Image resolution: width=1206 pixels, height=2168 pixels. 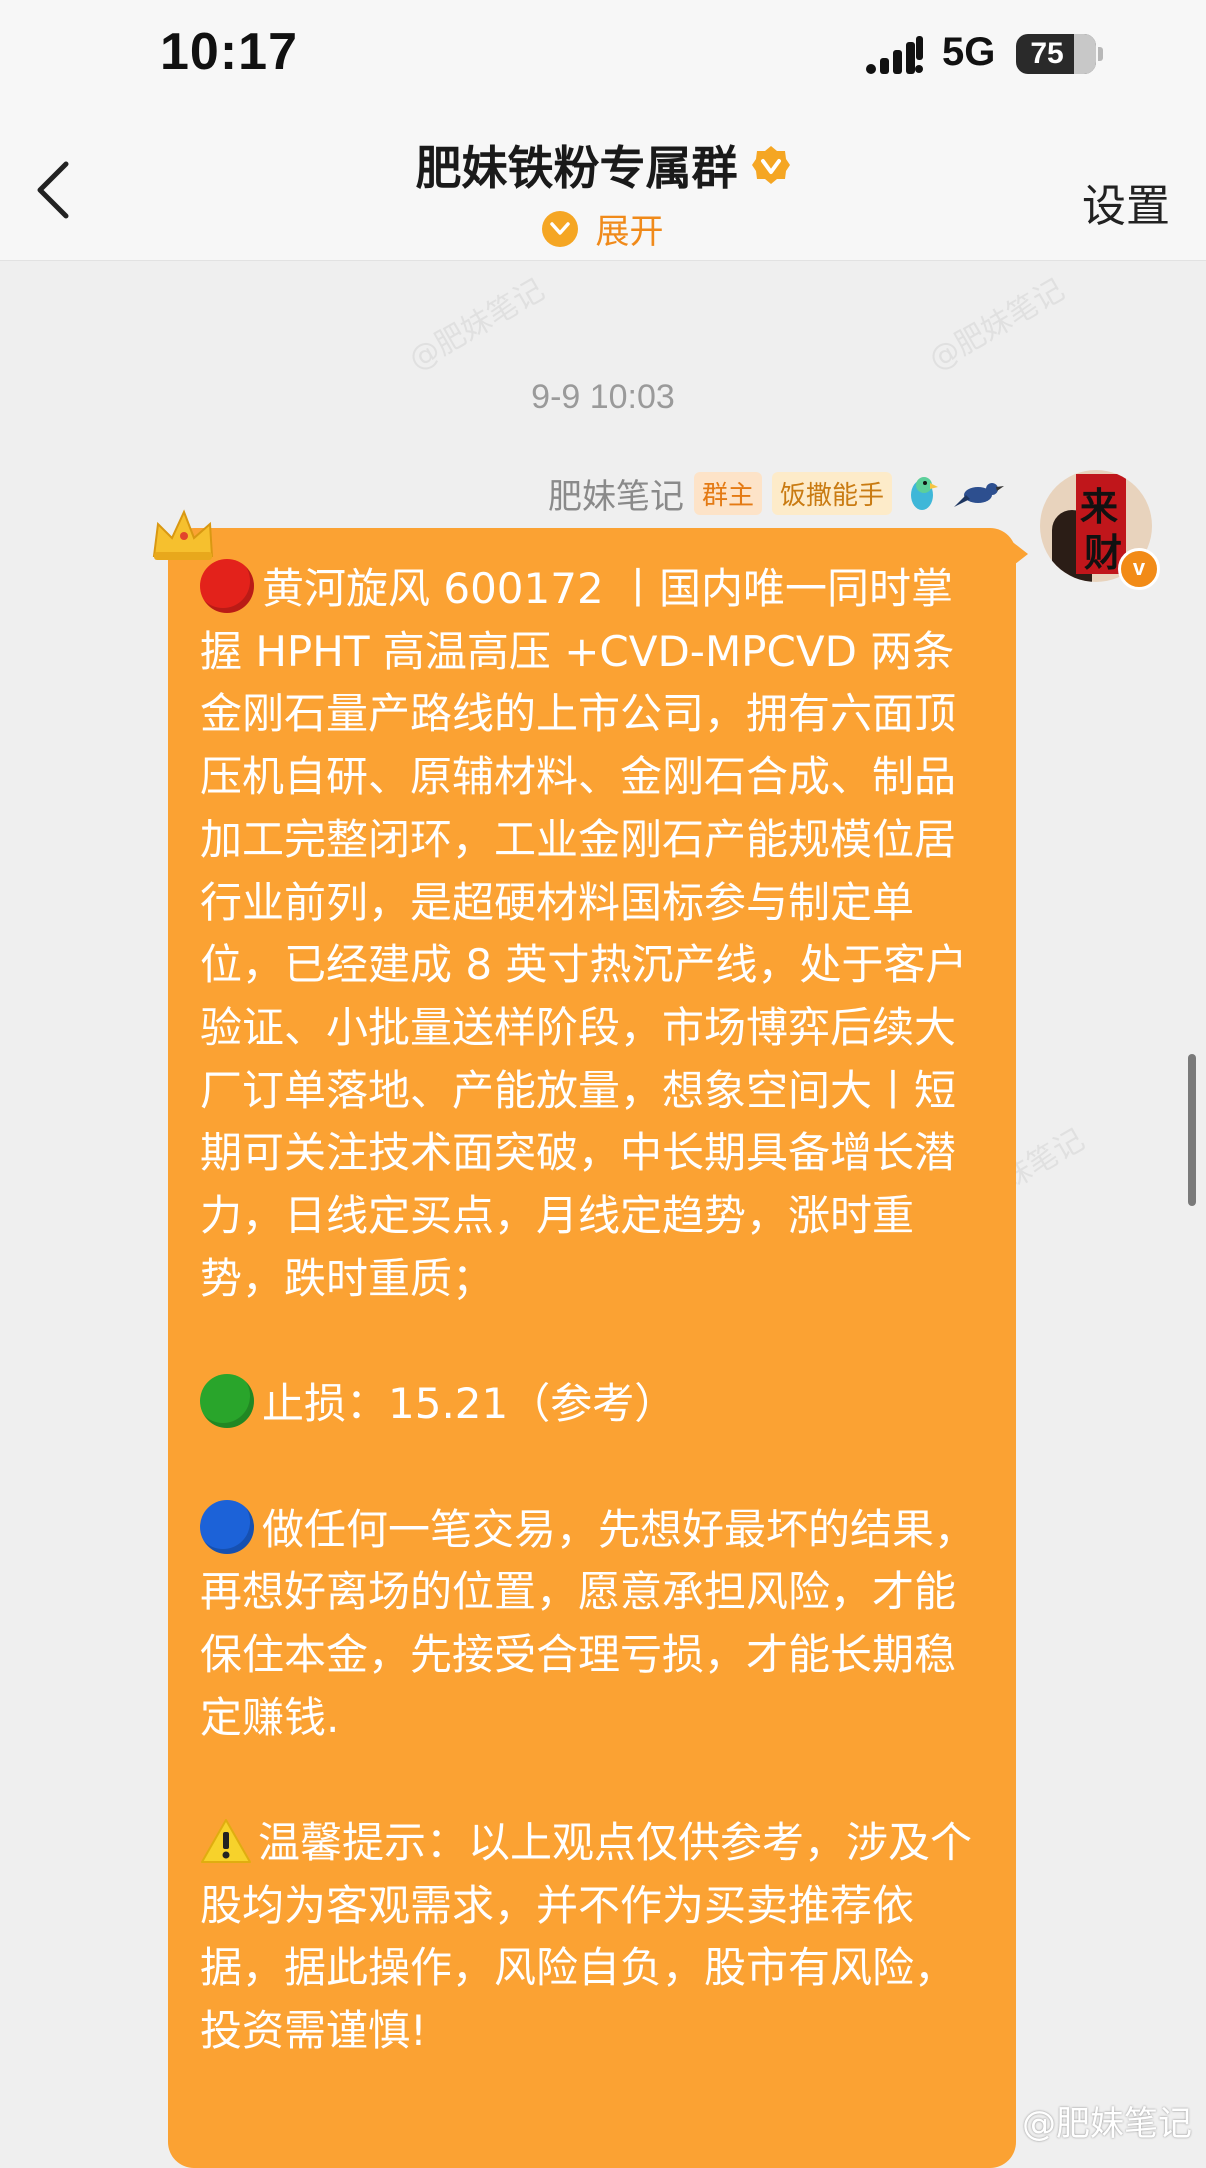 What do you see at coordinates (227, 586) in the screenshot?
I see `red-circle-icon` at bounding box center [227, 586].